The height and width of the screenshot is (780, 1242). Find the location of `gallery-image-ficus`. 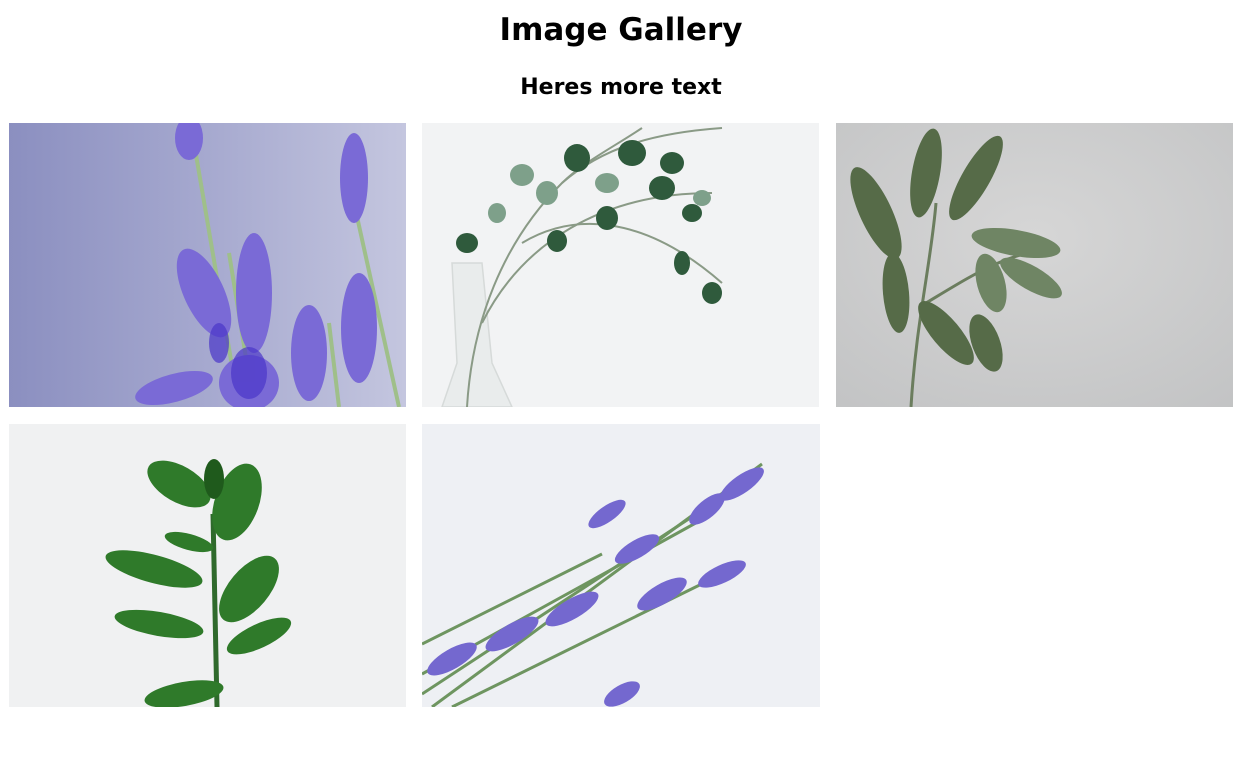

gallery-image-ficus is located at coordinates (207, 565).